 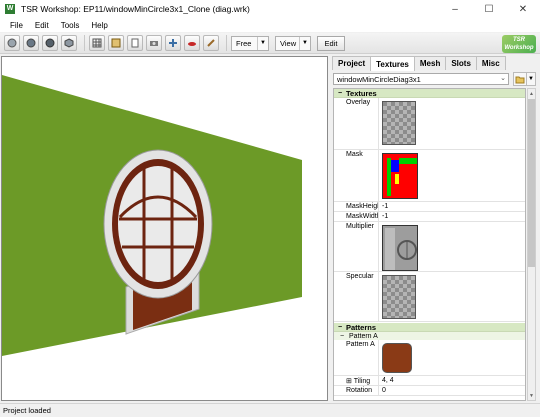 I want to click on bounds-icon, so click(x=116, y=43).